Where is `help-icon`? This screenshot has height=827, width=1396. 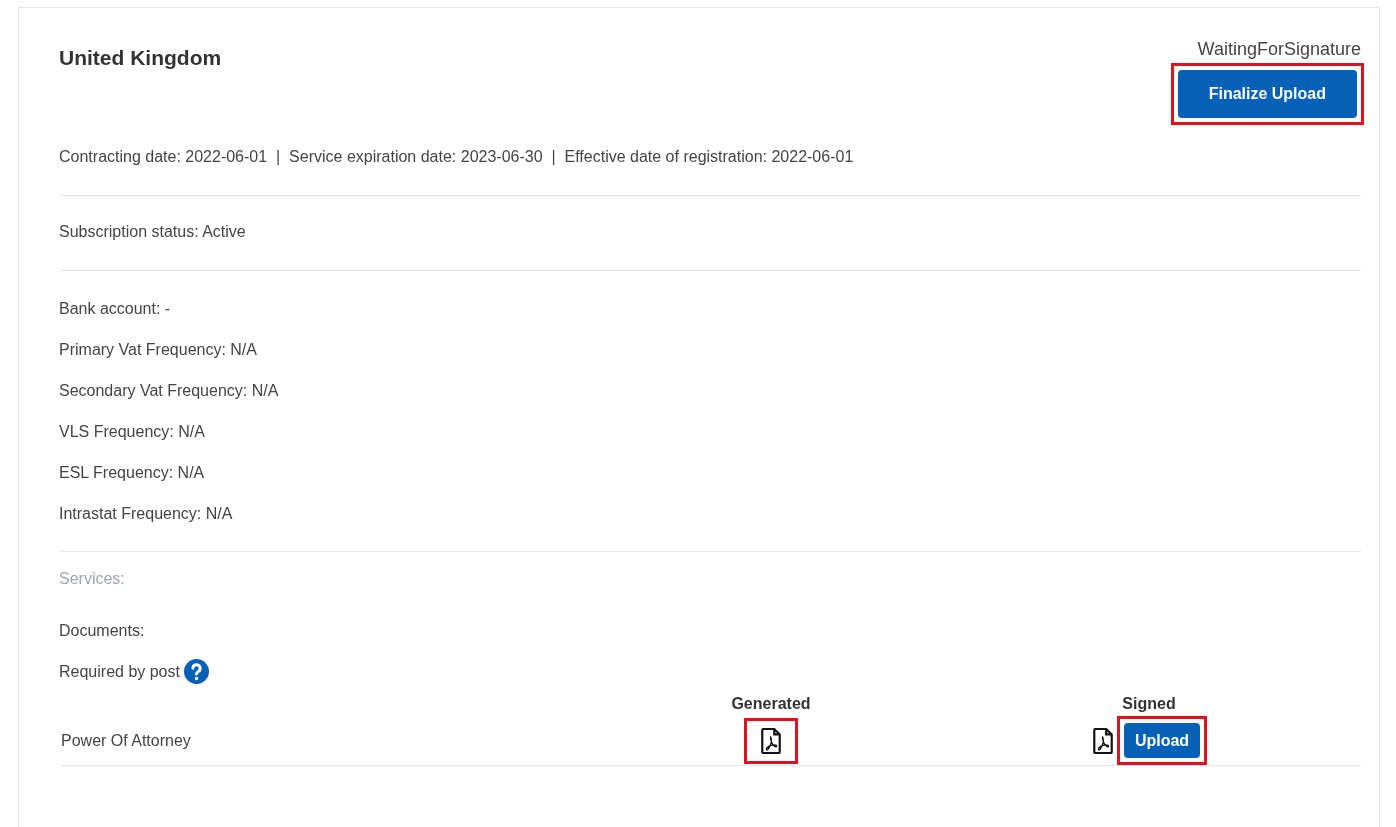 help-icon is located at coordinates (196, 671).